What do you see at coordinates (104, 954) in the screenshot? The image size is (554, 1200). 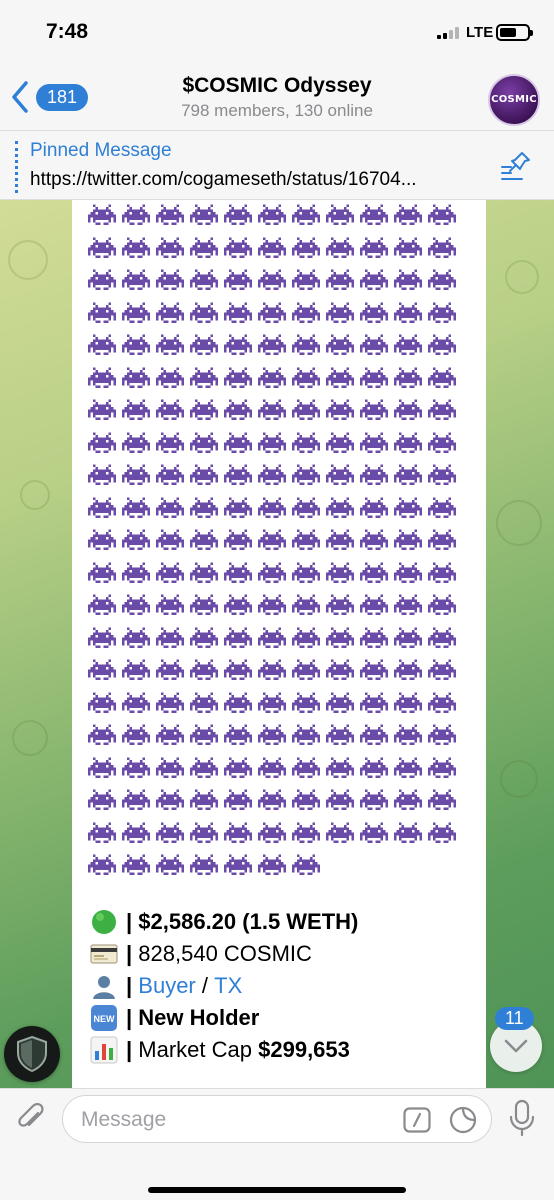 I see `credit-card-icon` at bounding box center [104, 954].